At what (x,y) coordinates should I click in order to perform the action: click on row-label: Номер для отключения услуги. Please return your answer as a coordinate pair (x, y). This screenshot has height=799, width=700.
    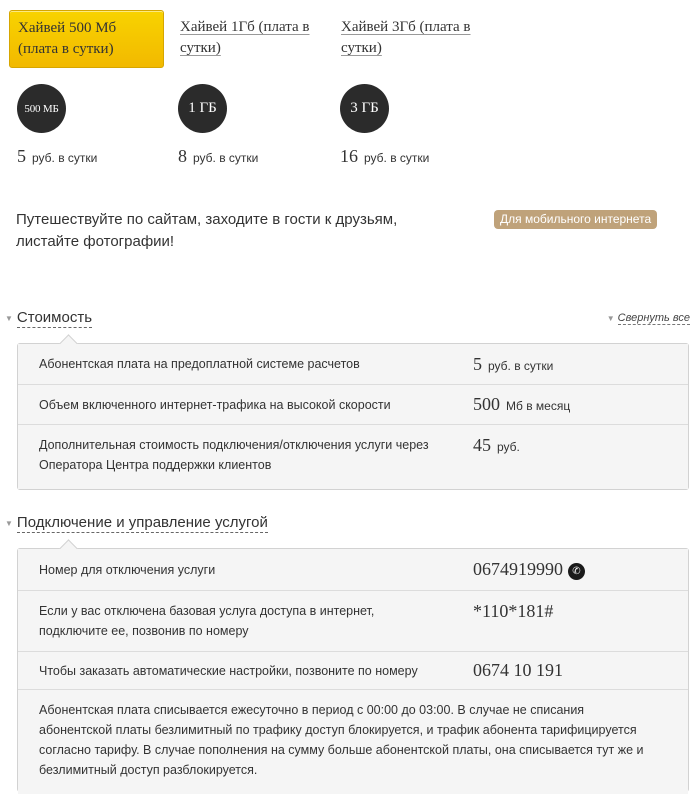
    Looking at the image, I should click on (127, 569).